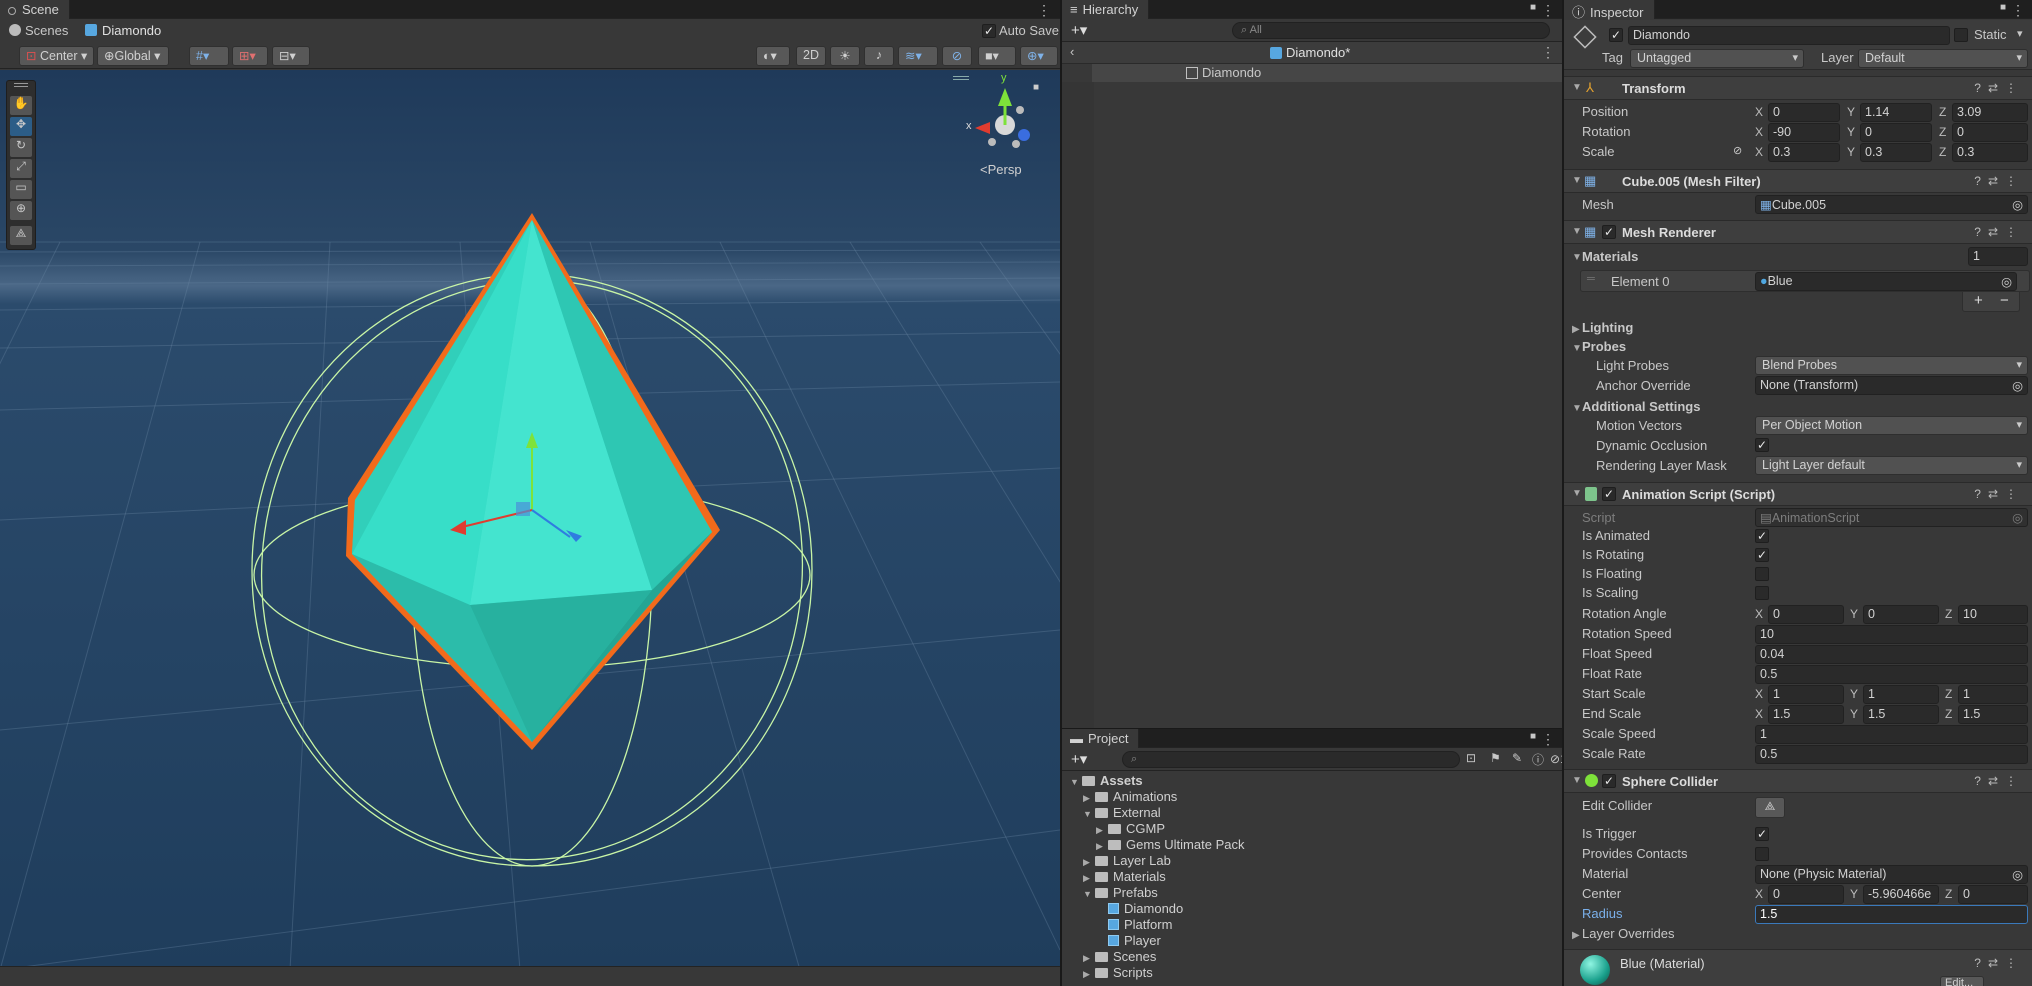  Describe the element at coordinates (1548, 739) in the screenshot. I see `project-menu-icon: ⋮` at that location.